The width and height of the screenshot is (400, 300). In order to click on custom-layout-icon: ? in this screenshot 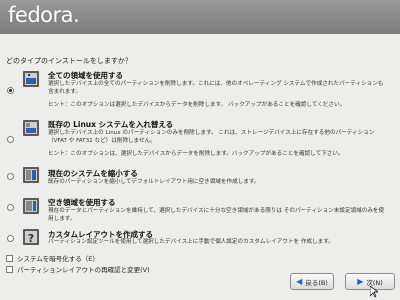, I will do `click(31, 237)`.